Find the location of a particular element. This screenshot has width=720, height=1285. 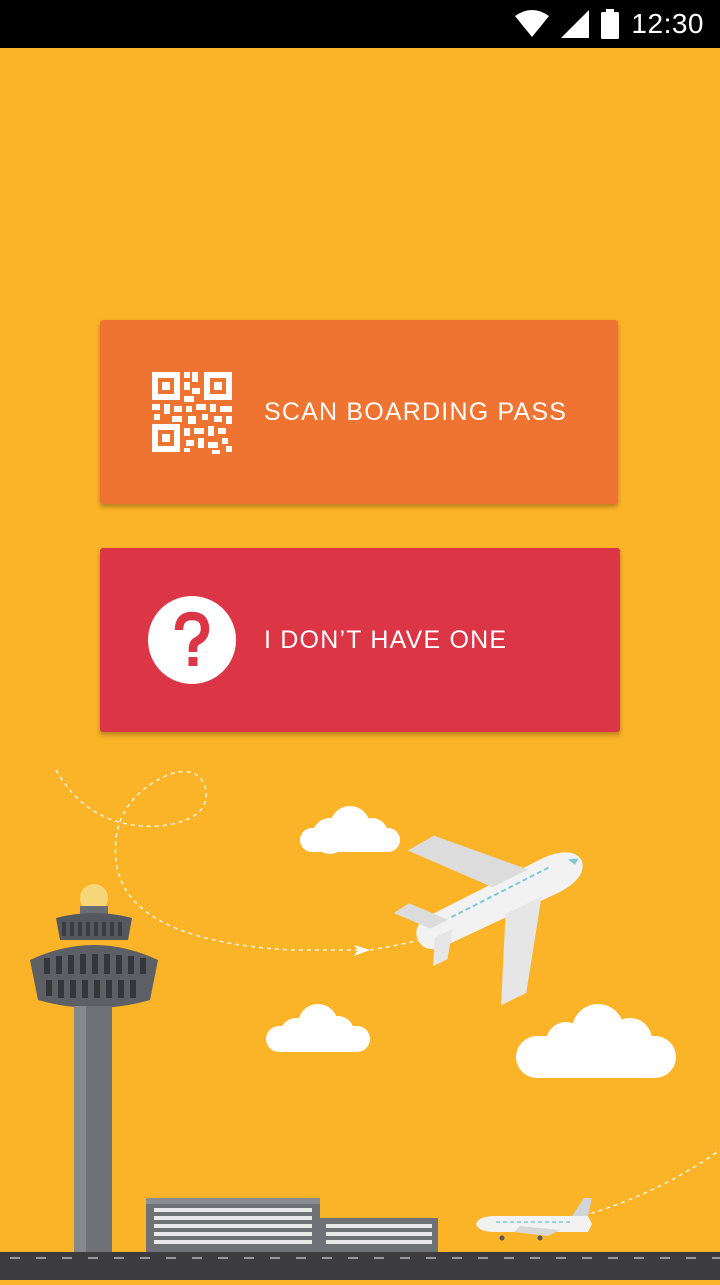

clouds is located at coordinates (471, 942).